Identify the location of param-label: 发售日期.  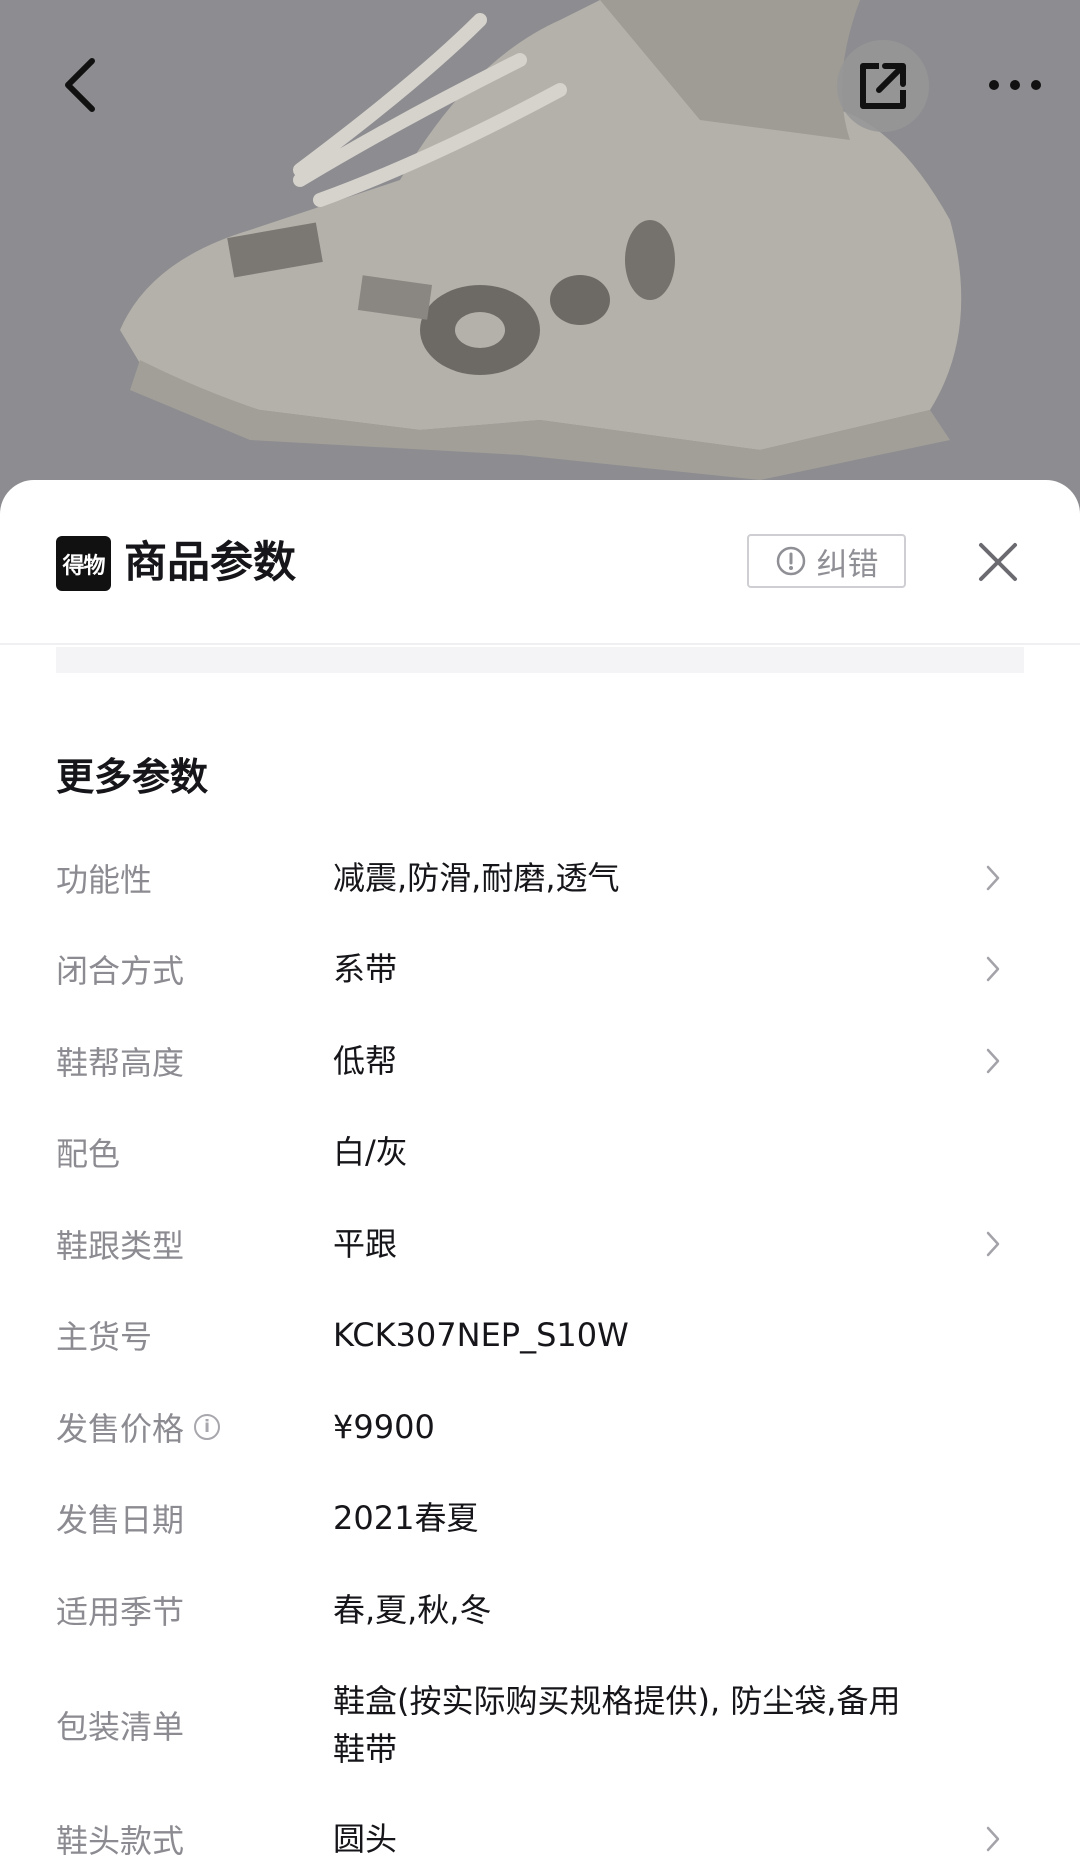
(120, 1520).